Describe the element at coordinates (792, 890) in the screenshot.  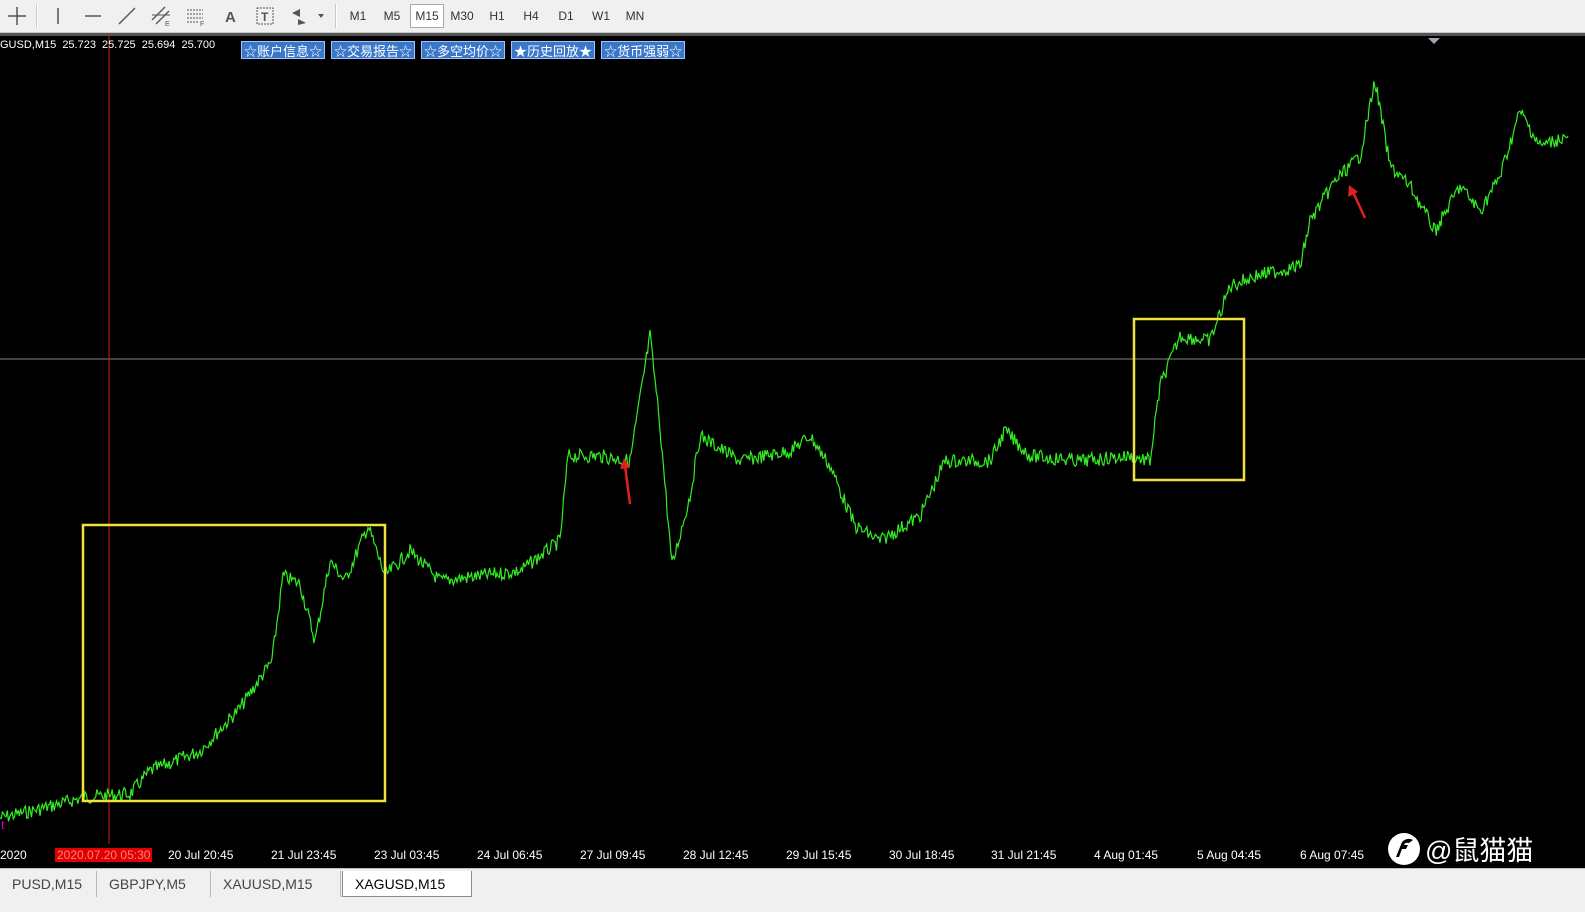
I see `chart-tabs: PUSD,M15 GBPJPY,M5 XAUUSD,M15 XAGUSD,M15` at that location.